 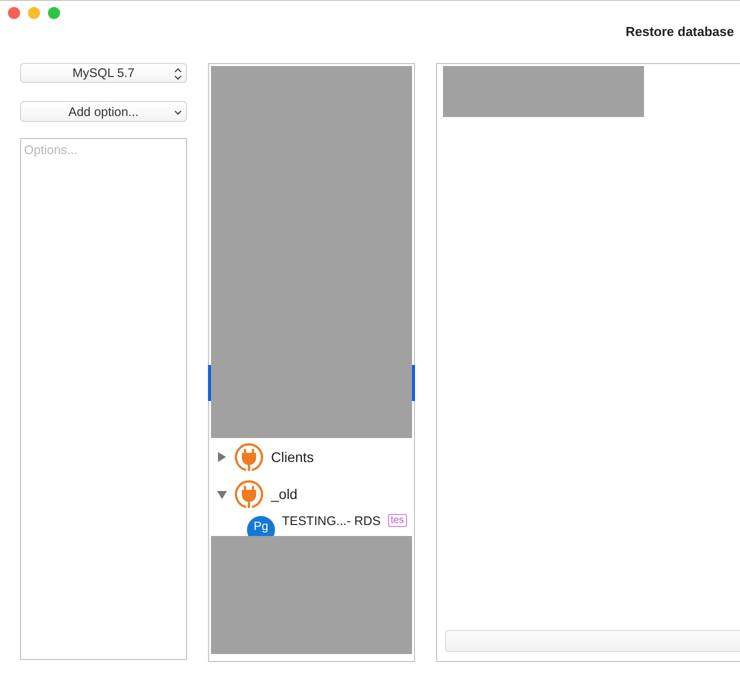 What do you see at coordinates (261, 526) in the screenshot?
I see `database-badge: Pg` at bounding box center [261, 526].